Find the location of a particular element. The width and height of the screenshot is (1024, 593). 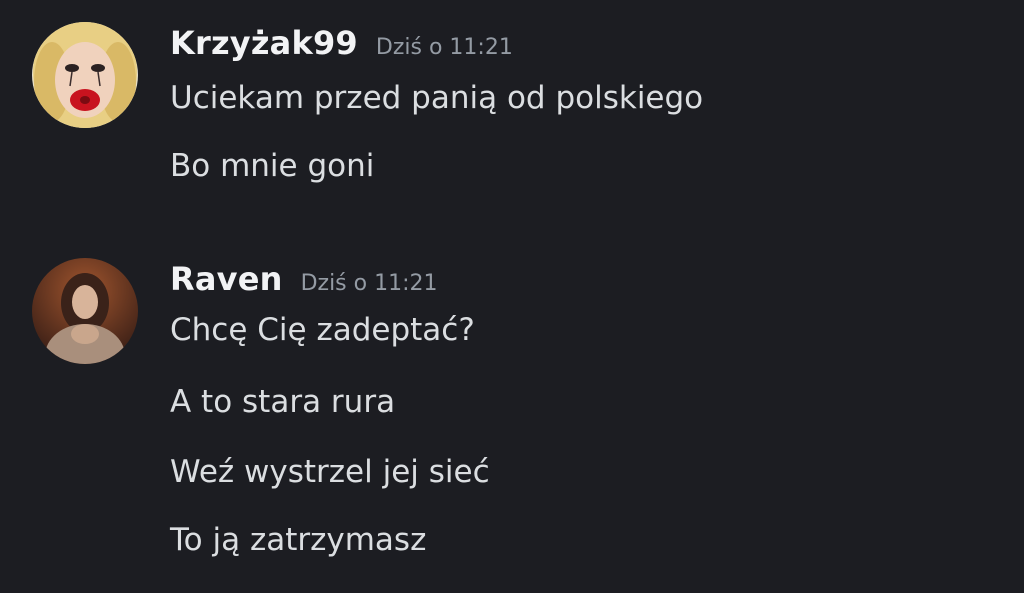

message-header: Raven Dziś o 11:21 is located at coordinates (304, 282).